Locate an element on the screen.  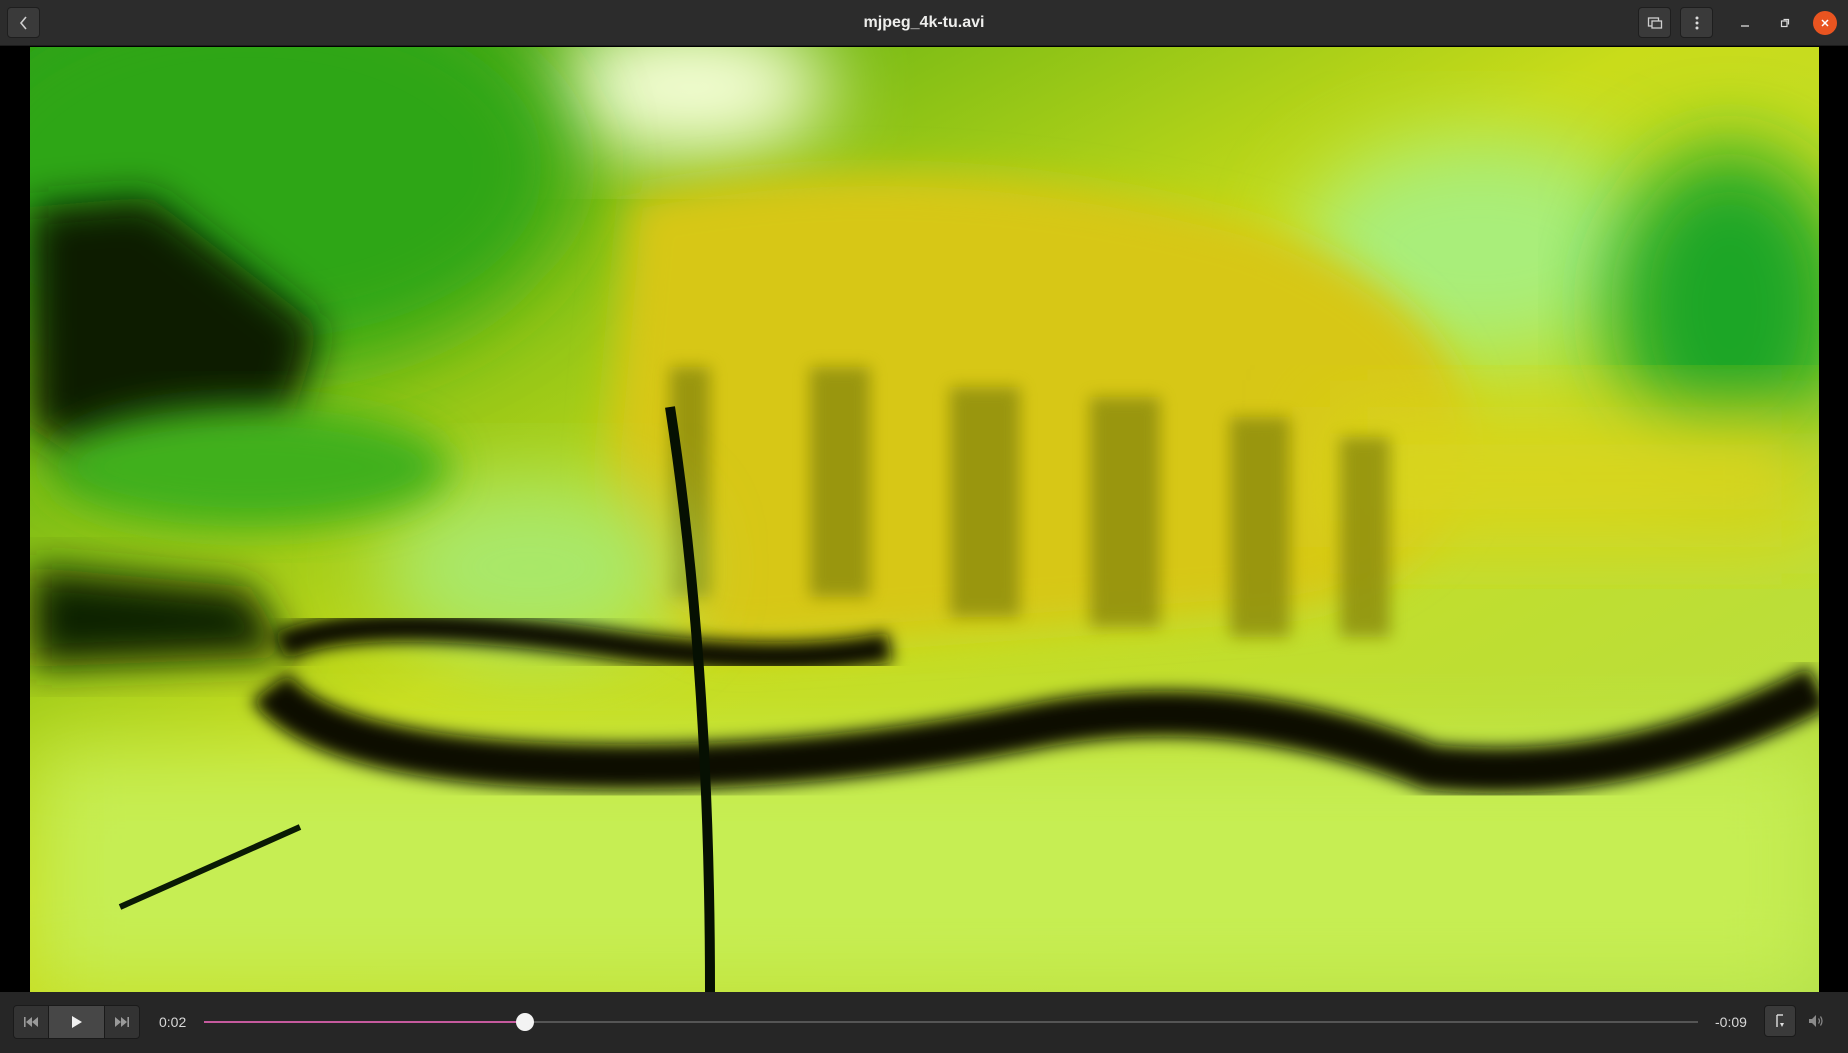
maximize-icon is located at coordinates (1785, 23).